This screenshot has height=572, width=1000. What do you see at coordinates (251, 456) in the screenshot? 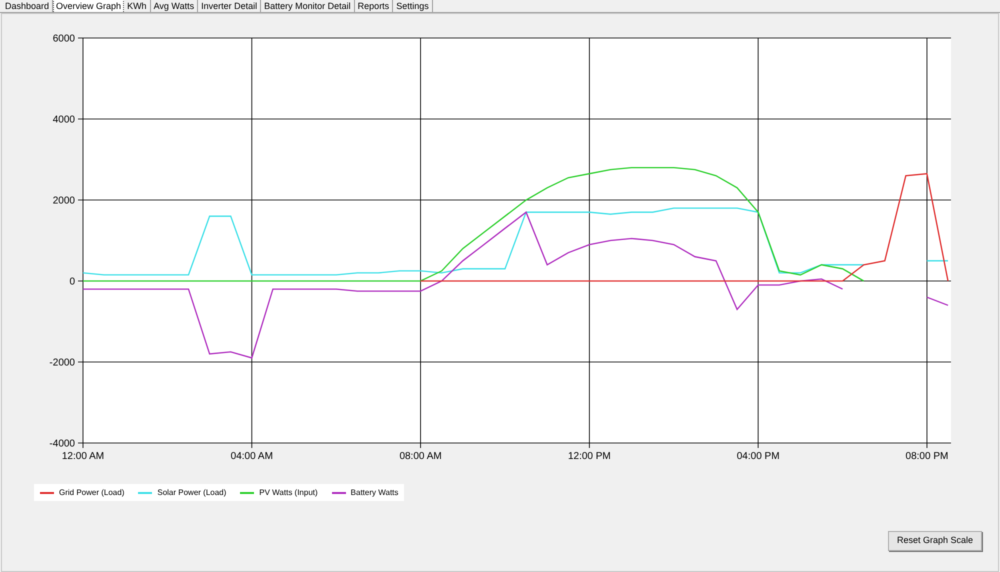
I see `x-tick-label: 04:00 AM` at bounding box center [251, 456].